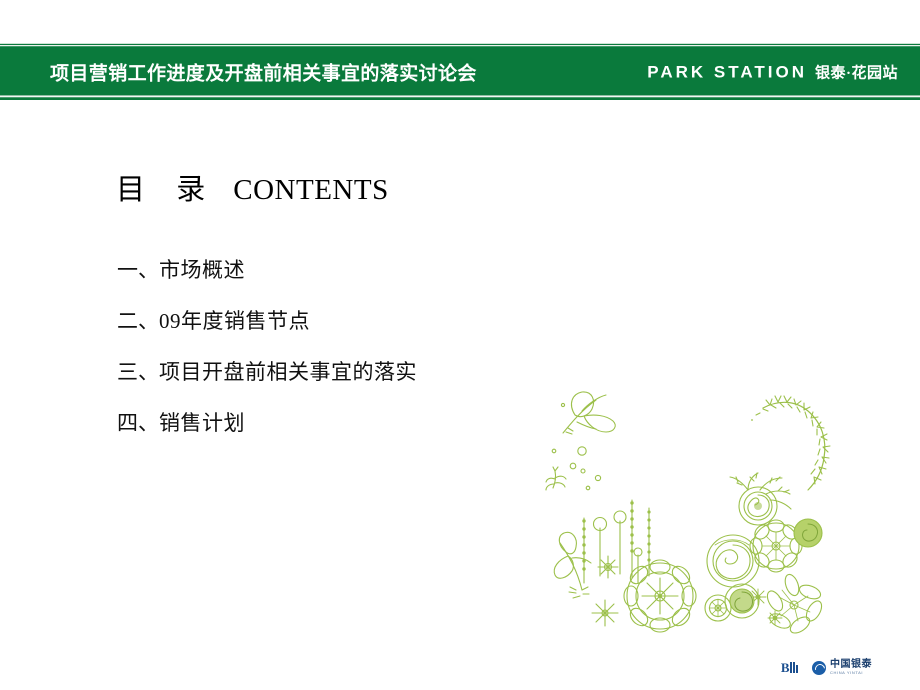 The height and width of the screenshot is (690, 920). I want to click on sprig-small-icon, so click(556, 478).